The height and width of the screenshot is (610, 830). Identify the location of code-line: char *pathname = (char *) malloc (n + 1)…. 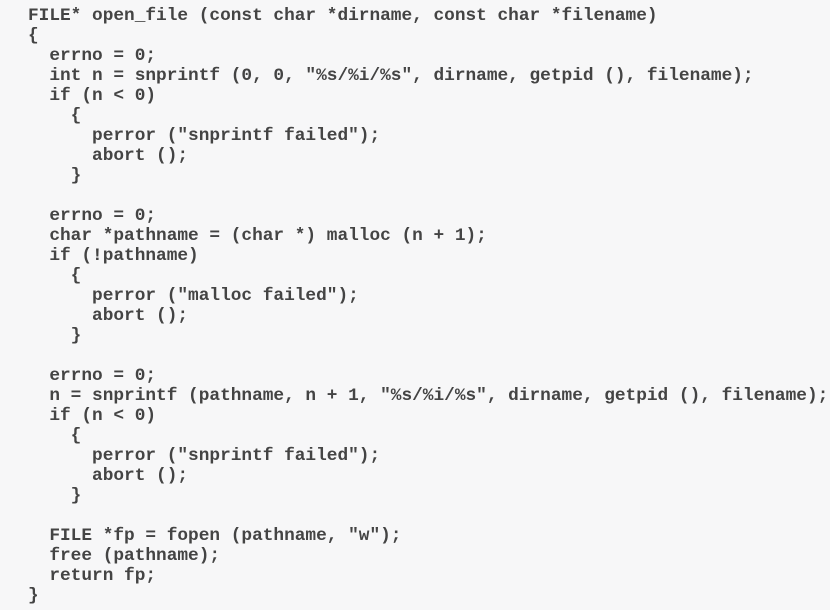
(257, 236).